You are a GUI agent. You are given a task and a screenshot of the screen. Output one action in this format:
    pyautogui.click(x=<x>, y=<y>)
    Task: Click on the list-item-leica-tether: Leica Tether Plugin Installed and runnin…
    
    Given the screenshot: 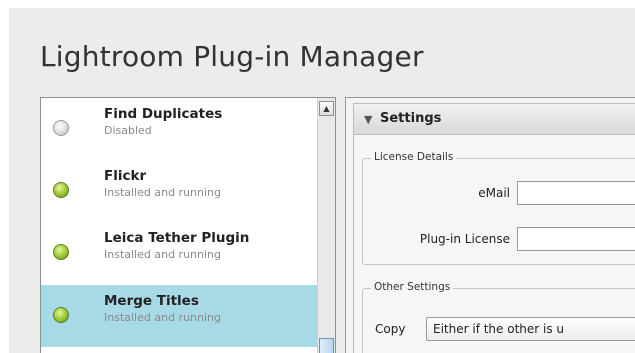 What is the action you would take?
    pyautogui.click(x=179, y=253)
    